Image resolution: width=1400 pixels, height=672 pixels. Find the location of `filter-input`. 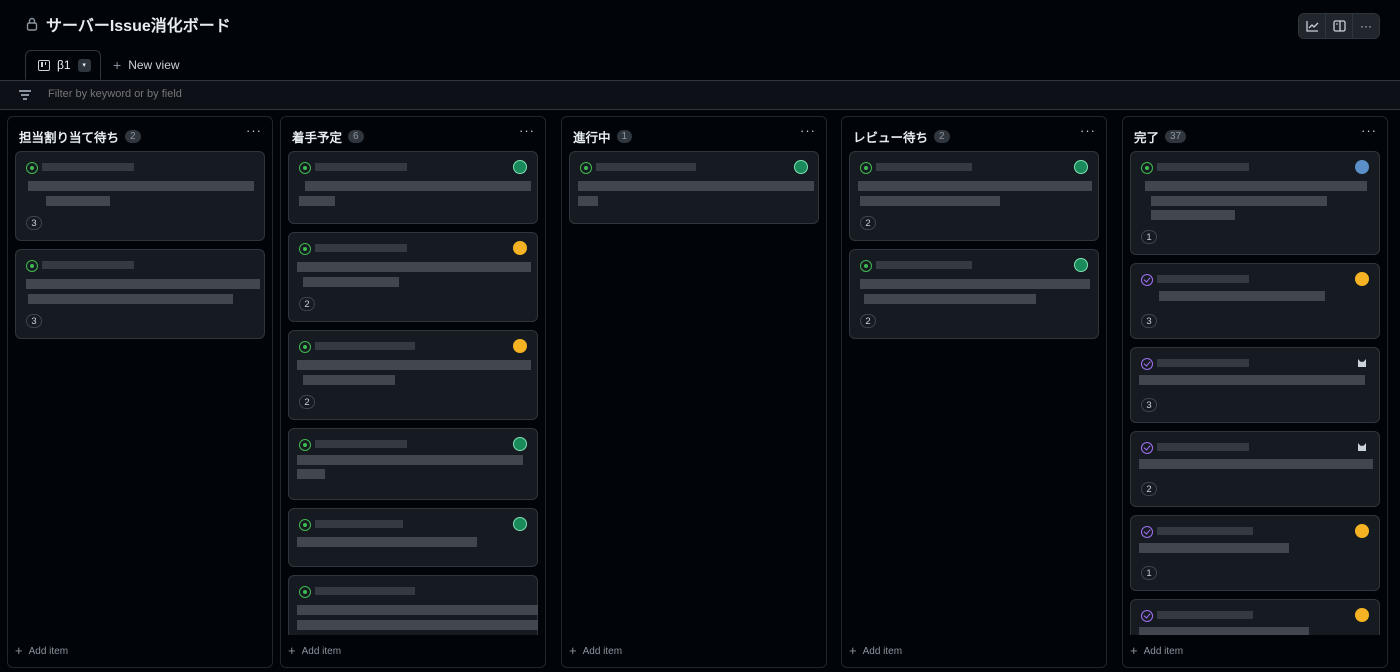

filter-input is located at coordinates (248, 94).